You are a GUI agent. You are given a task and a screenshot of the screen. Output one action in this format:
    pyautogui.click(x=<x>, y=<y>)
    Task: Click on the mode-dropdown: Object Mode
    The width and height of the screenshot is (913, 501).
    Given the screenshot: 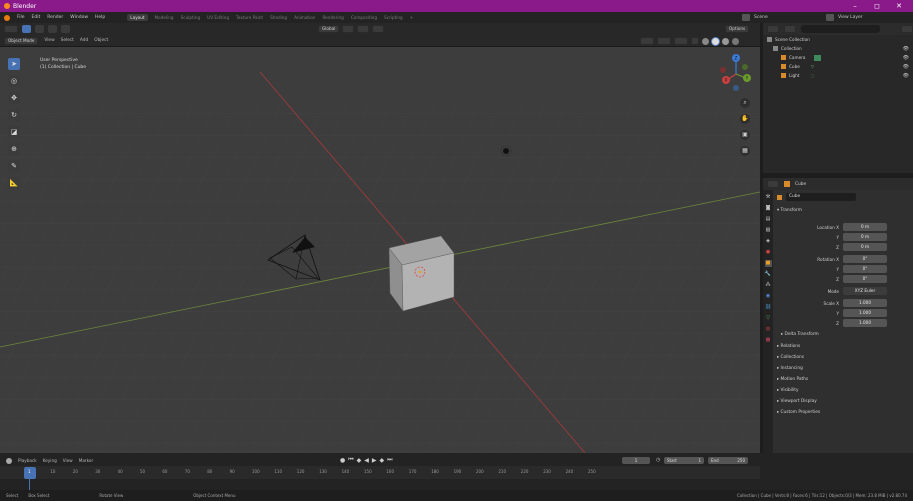 What is the action you would take?
    pyautogui.click(x=21, y=40)
    